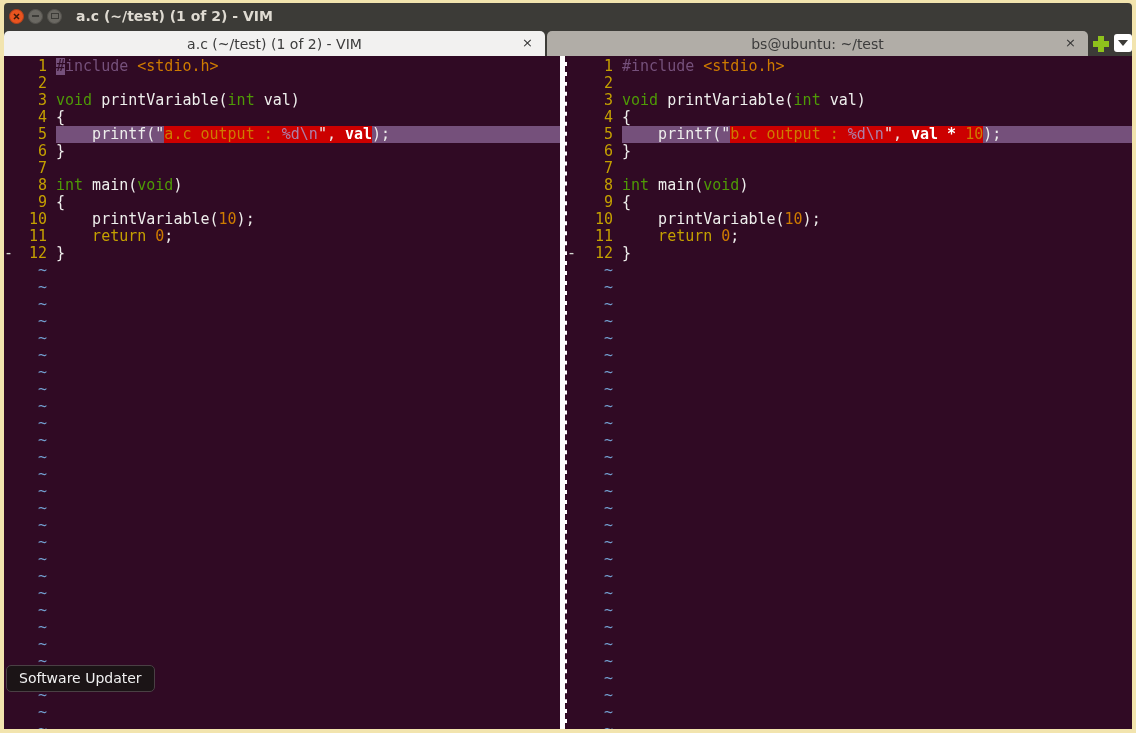 The width and height of the screenshot is (1136, 733). I want to click on tab: bs@ubuntu: ~/test ×, so click(817, 43).